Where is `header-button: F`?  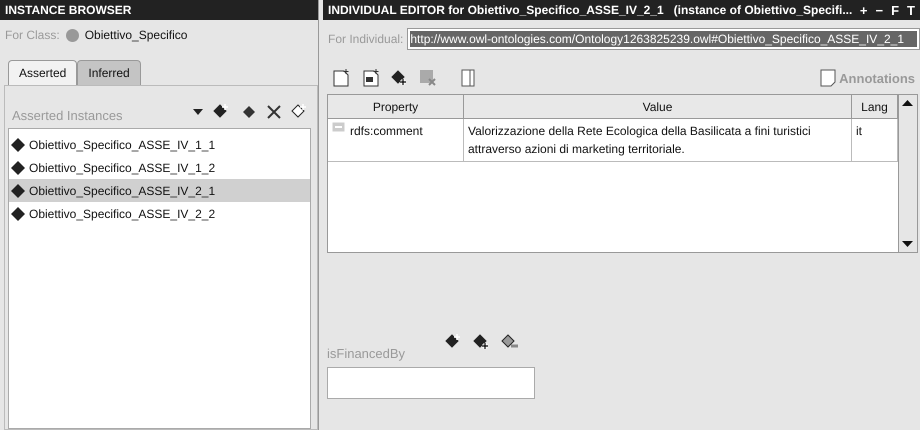 header-button: F is located at coordinates (895, 10).